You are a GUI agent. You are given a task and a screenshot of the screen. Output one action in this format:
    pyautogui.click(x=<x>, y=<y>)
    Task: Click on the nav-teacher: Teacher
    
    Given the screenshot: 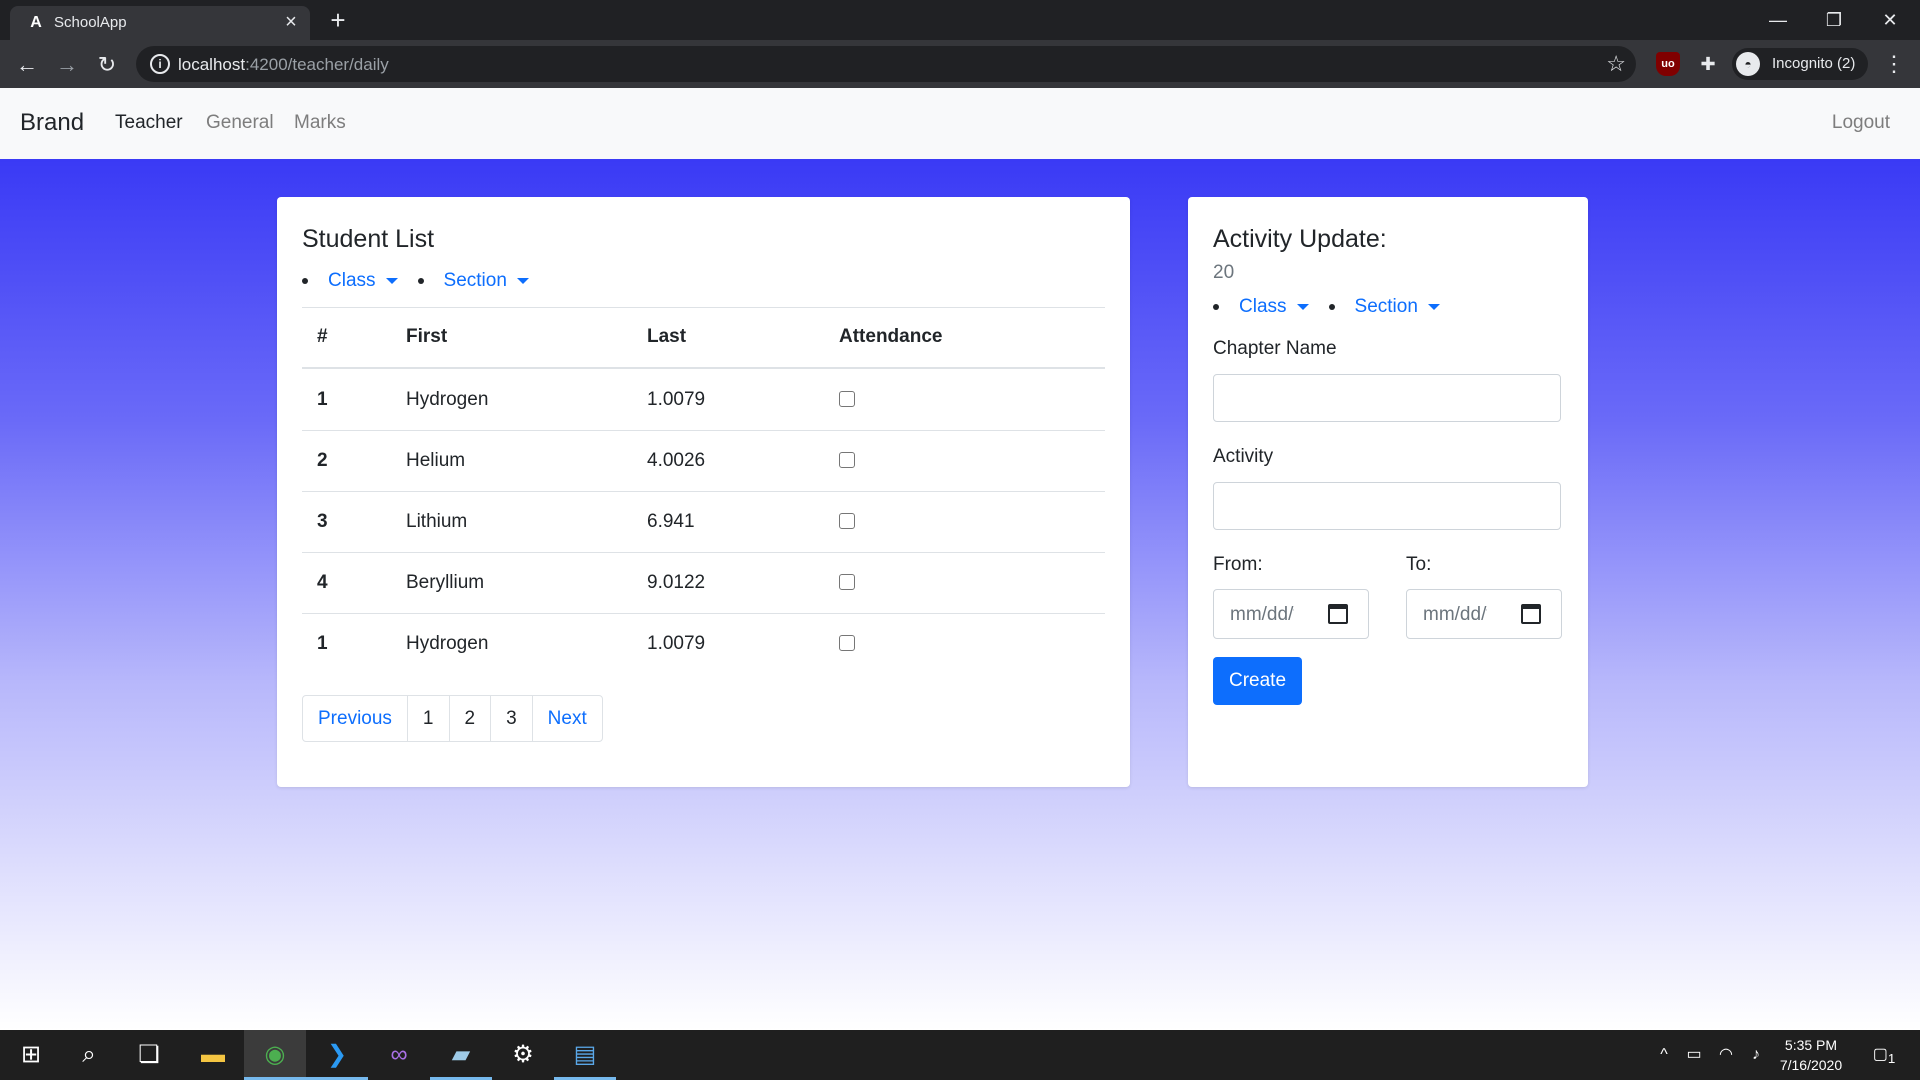 What is the action you would take?
    pyautogui.click(x=149, y=123)
    